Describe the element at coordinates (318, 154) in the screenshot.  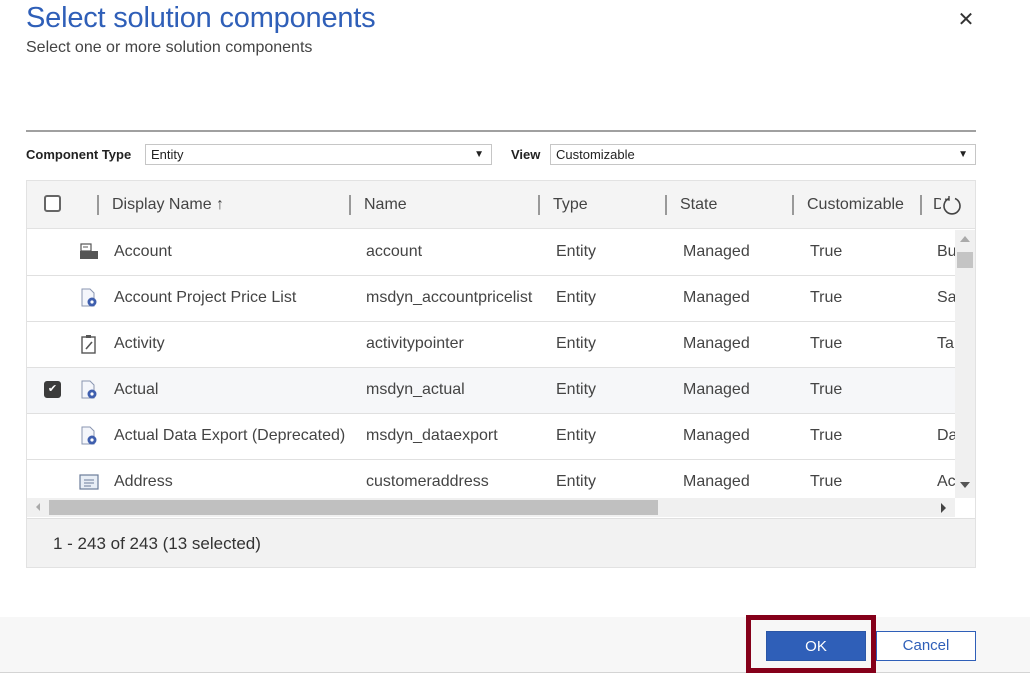
I see `component-type-select: Entity ▼` at that location.